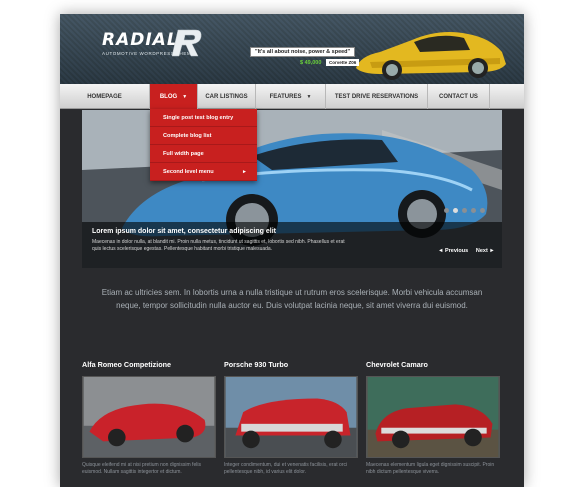 The height and width of the screenshot is (487, 564). What do you see at coordinates (187, 136) in the screenshot?
I see `menu-item-label: Complete blog list` at bounding box center [187, 136].